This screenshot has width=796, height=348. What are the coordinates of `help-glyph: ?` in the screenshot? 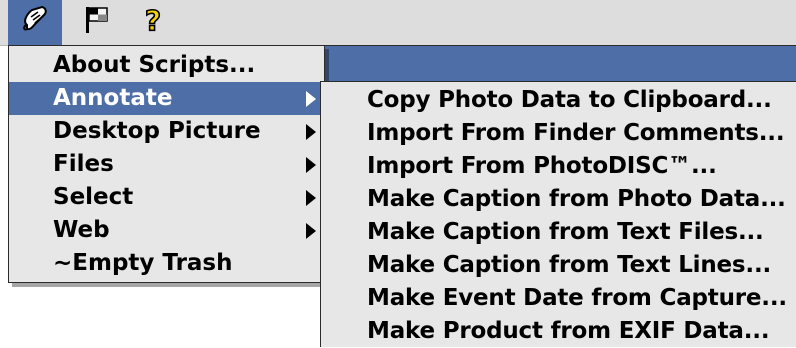 It's located at (153, 20).